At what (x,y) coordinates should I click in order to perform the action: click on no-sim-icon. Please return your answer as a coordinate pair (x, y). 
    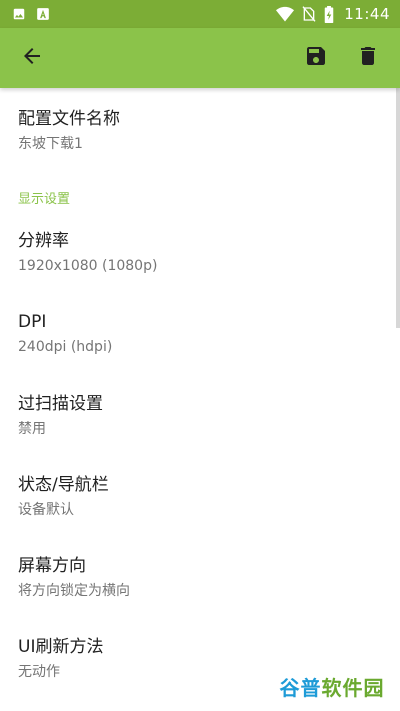
    Looking at the image, I should click on (309, 14).